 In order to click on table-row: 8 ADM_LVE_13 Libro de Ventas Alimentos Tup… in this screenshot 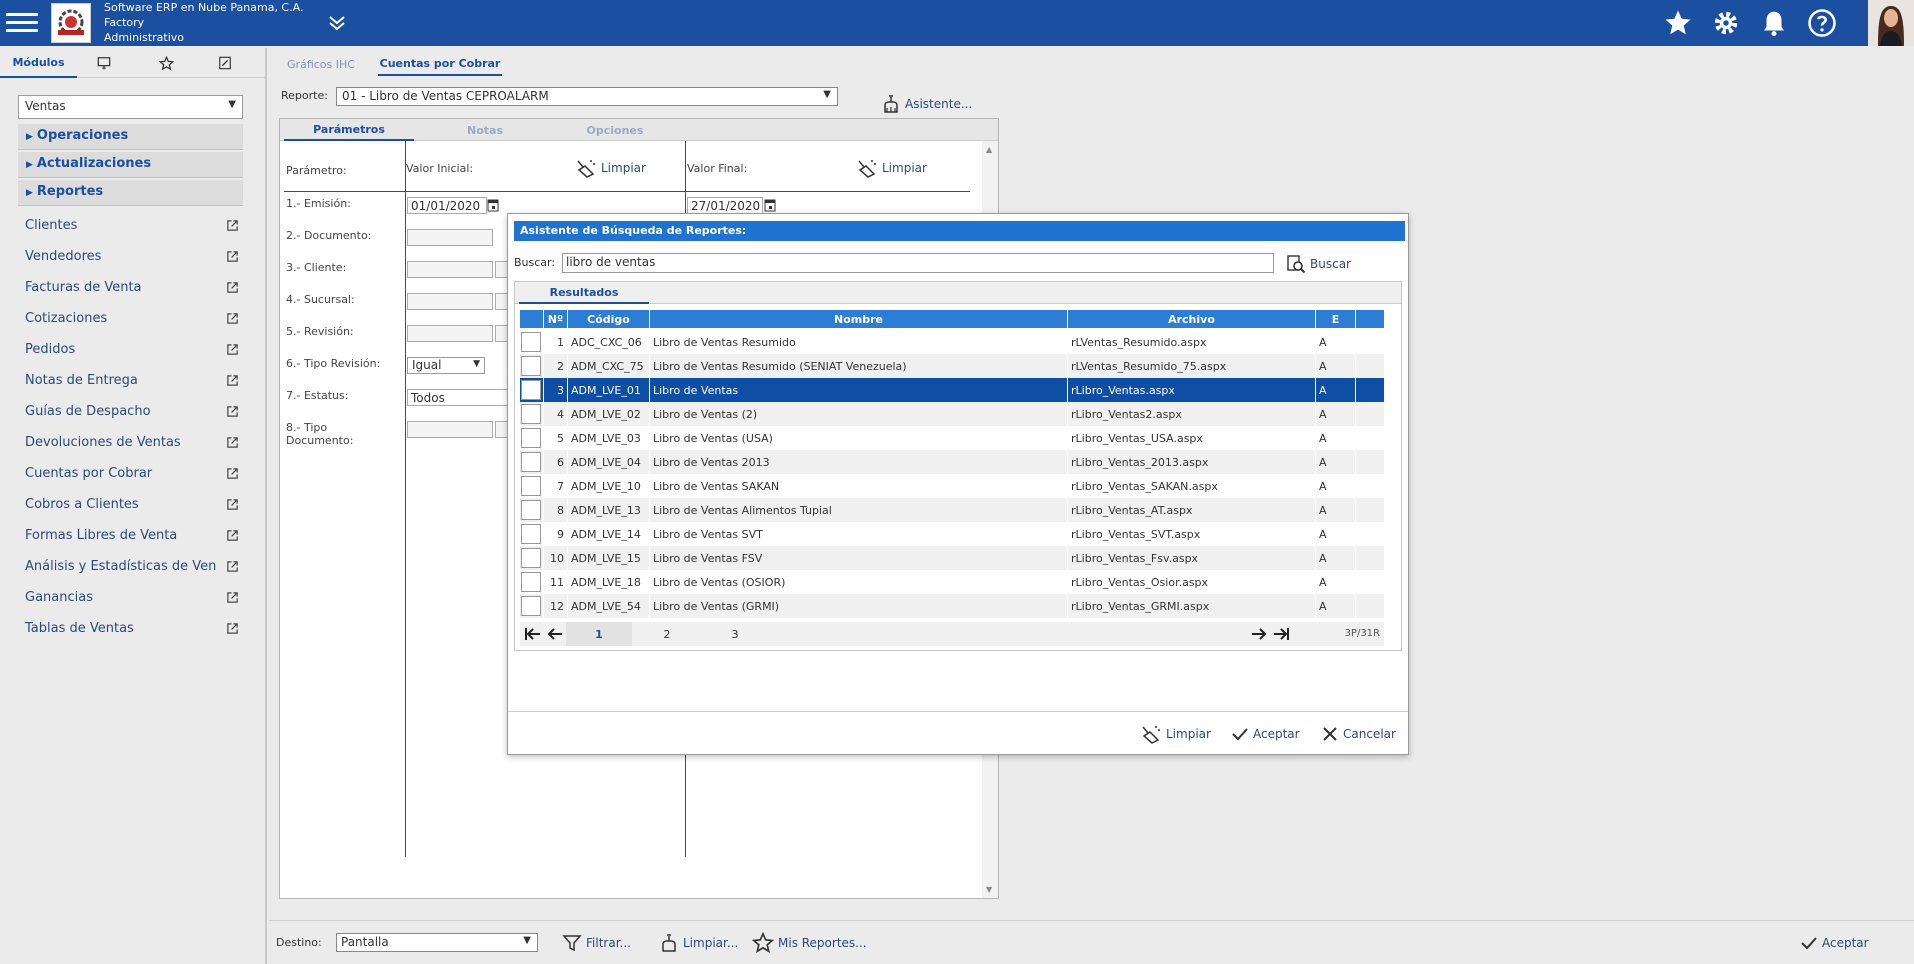, I will do `click(952, 510)`.